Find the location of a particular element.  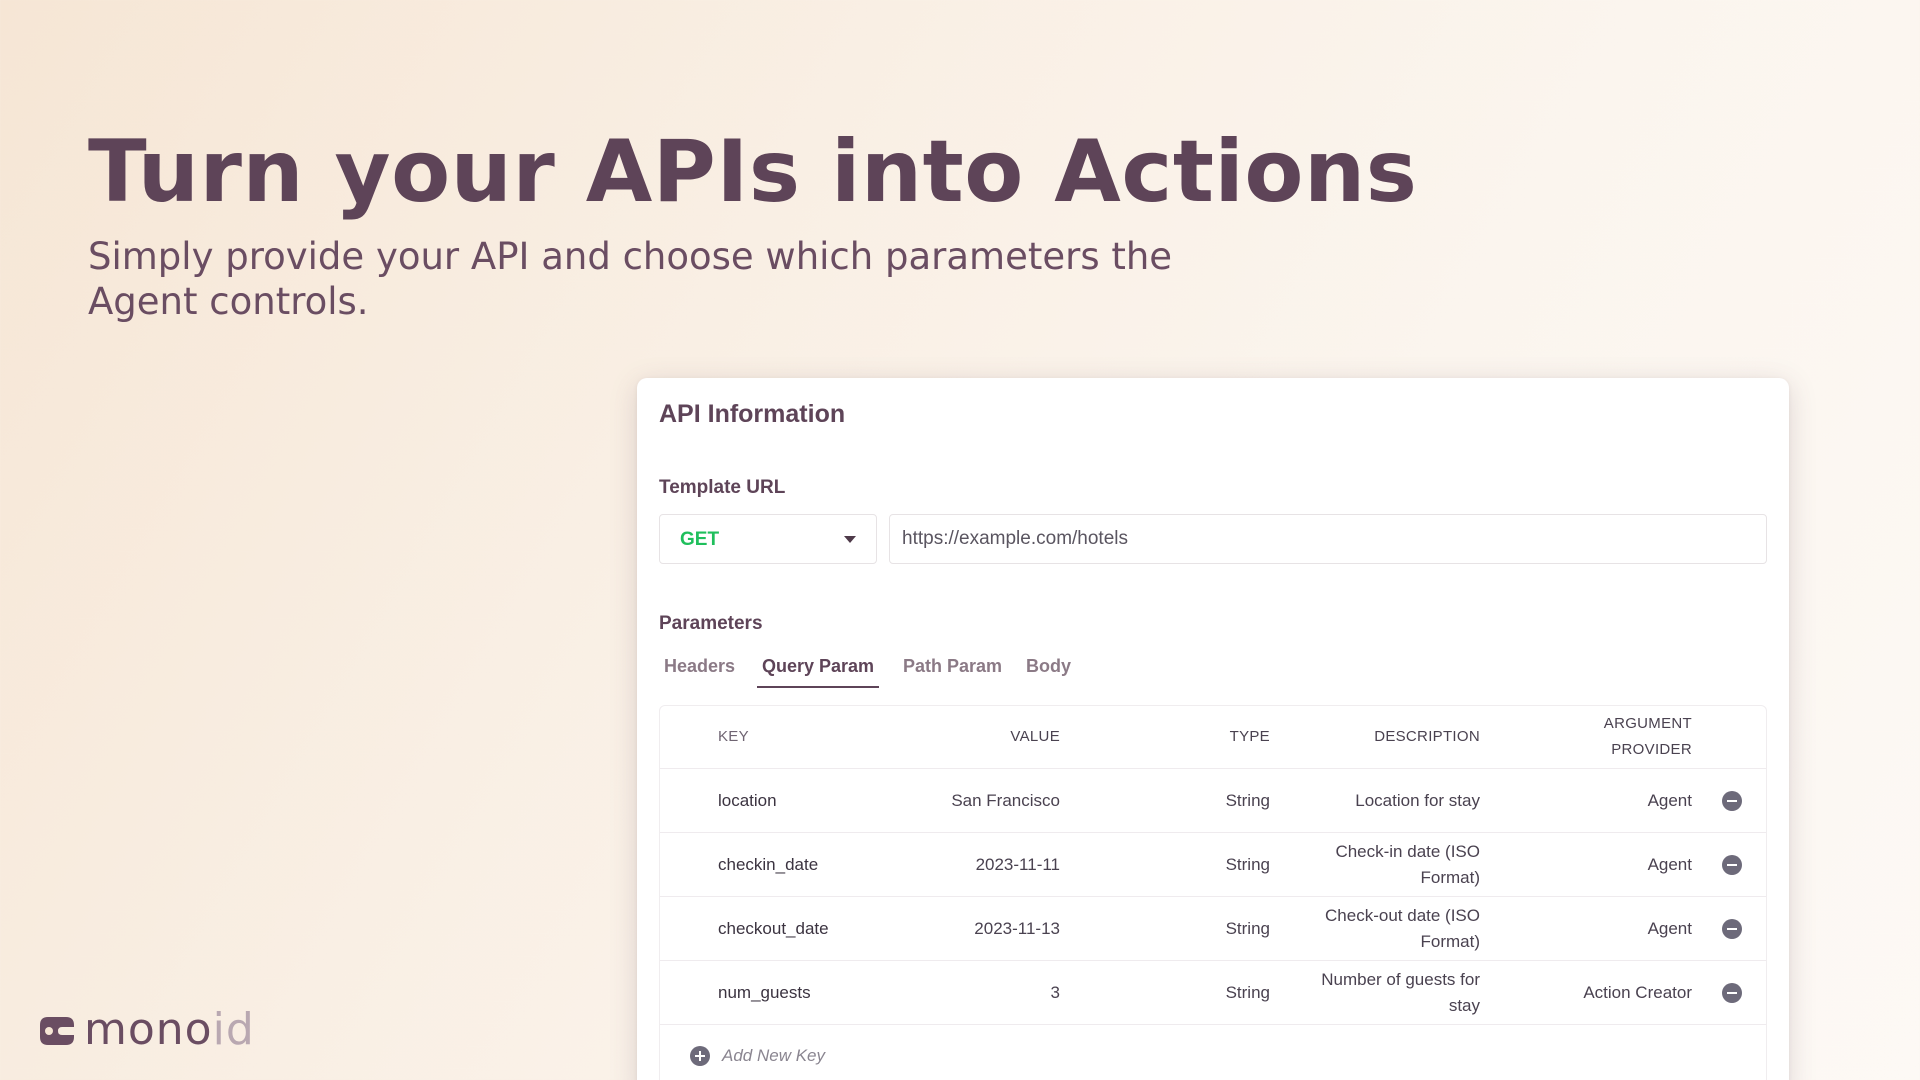

param-key: num_guests is located at coordinates (764, 992).